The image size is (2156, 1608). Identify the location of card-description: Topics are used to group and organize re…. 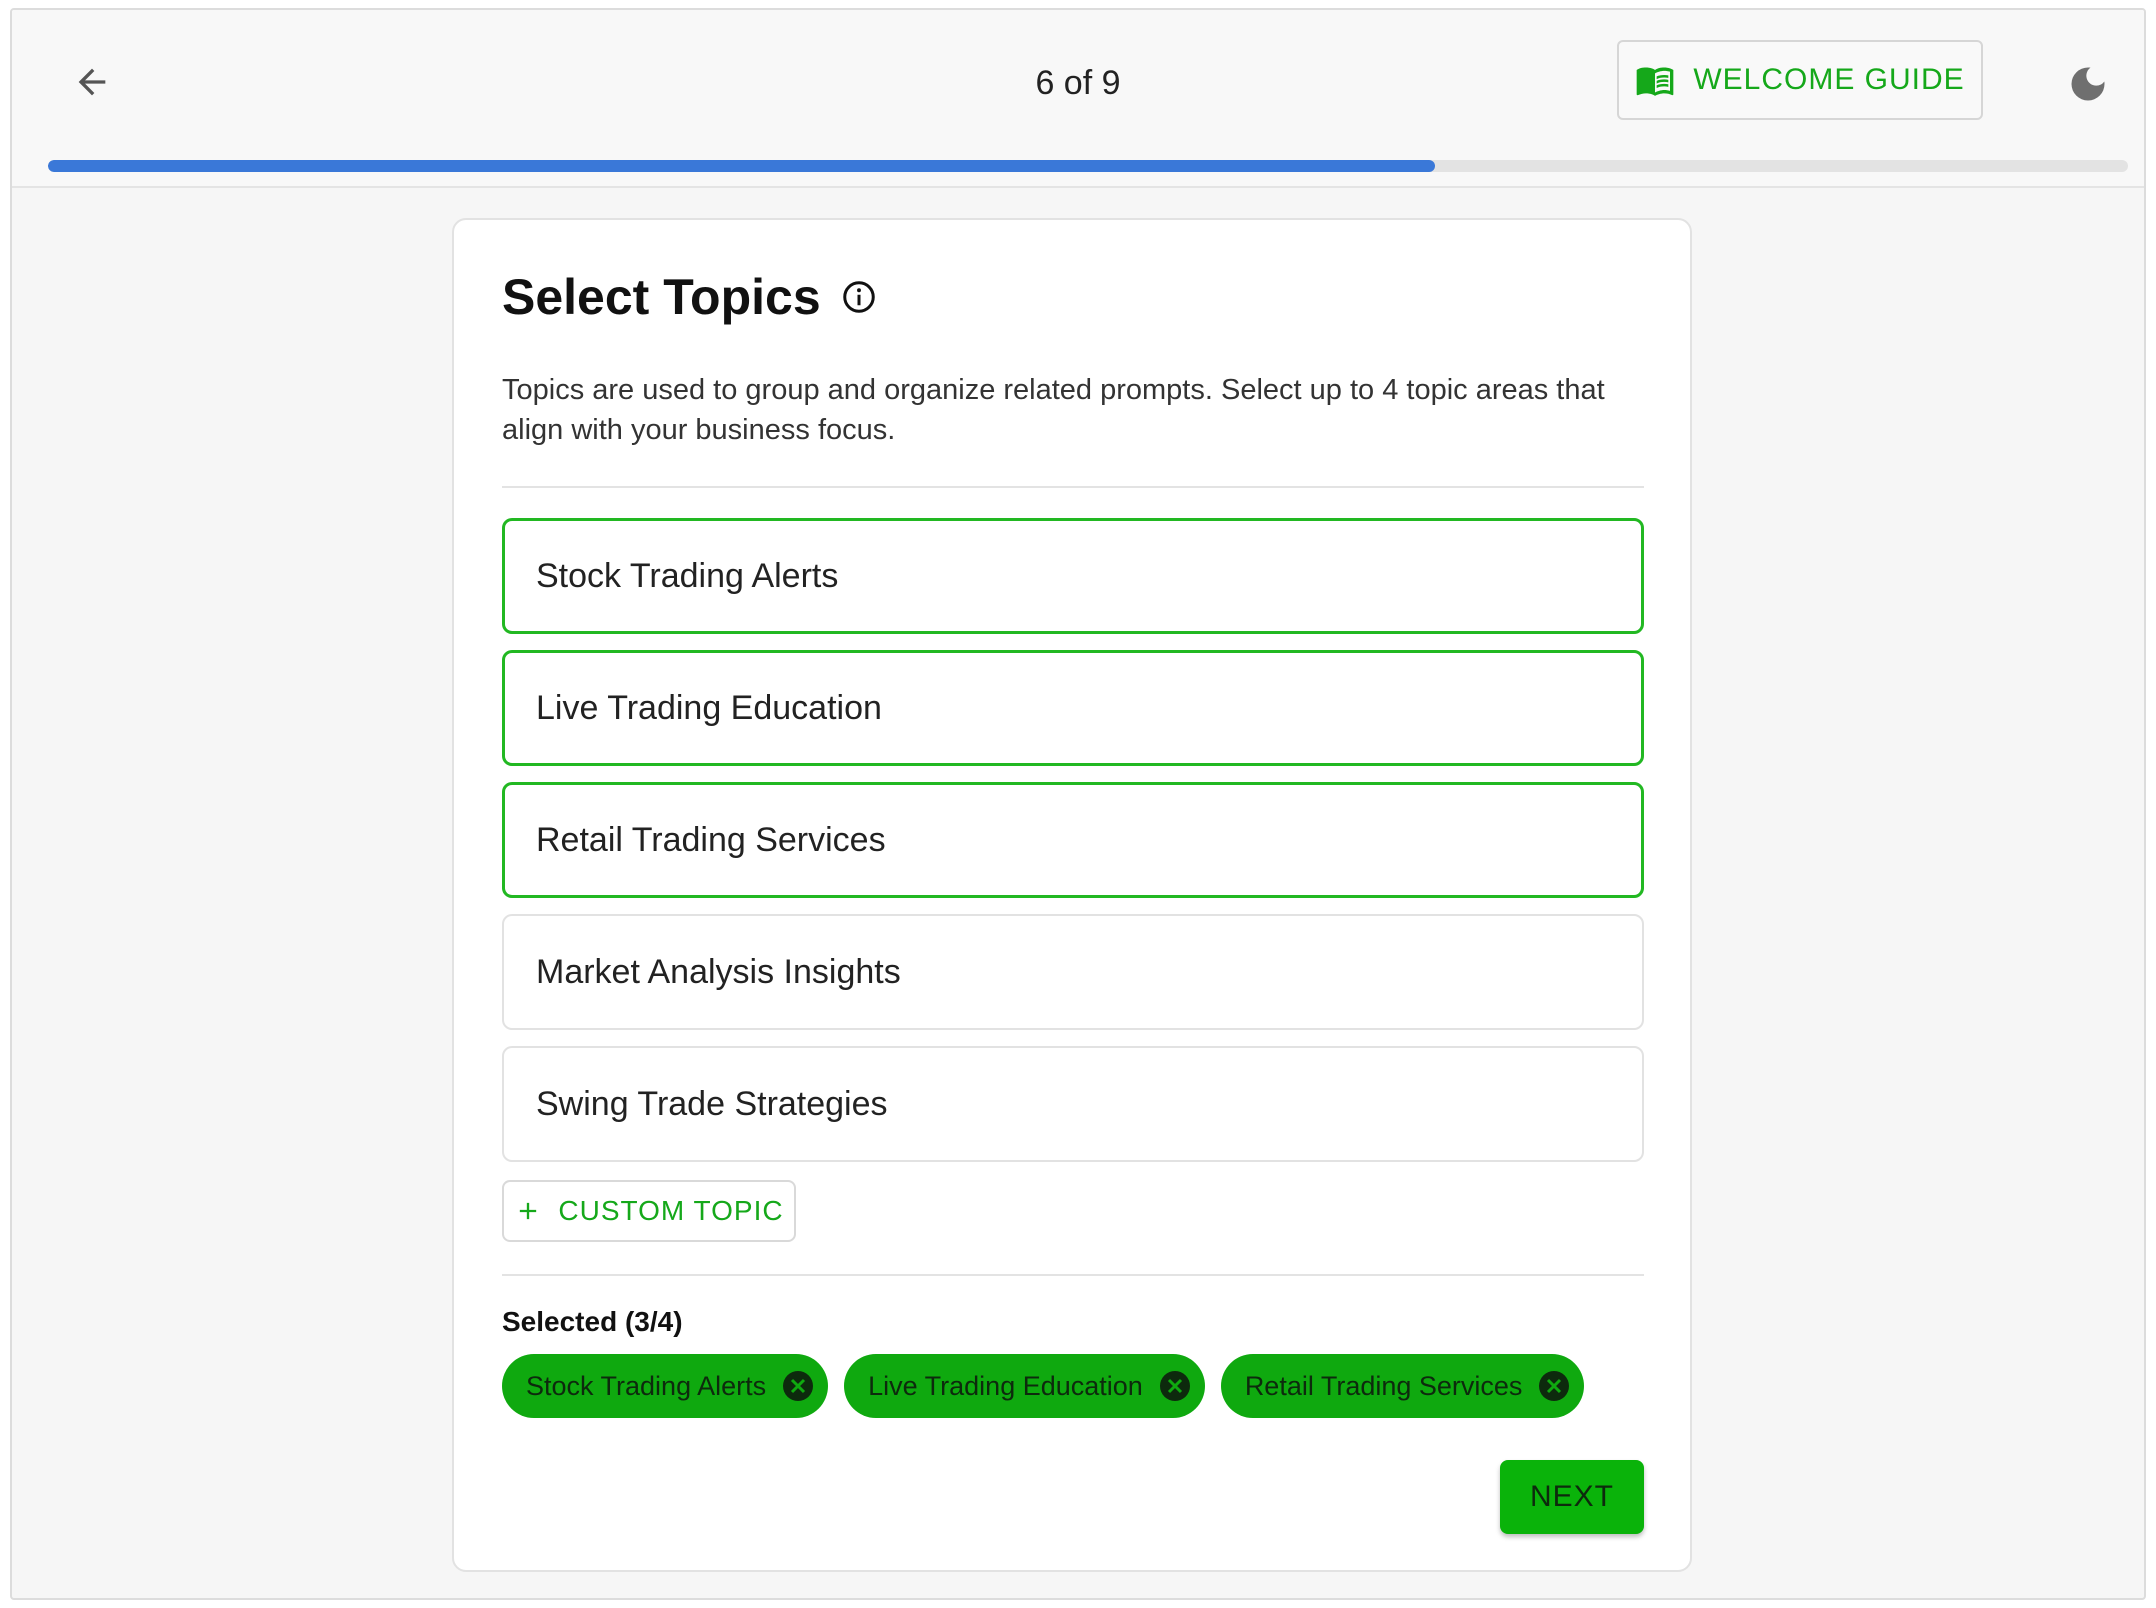
(1053, 410).